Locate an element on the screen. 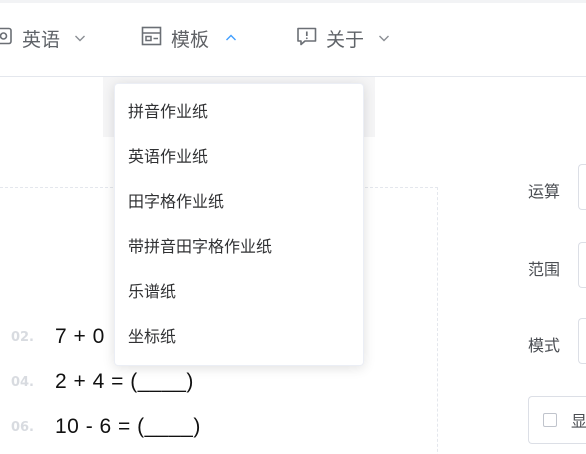 The height and width of the screenshot is (454, 586). template-icon is located at coordinates (152, 38).